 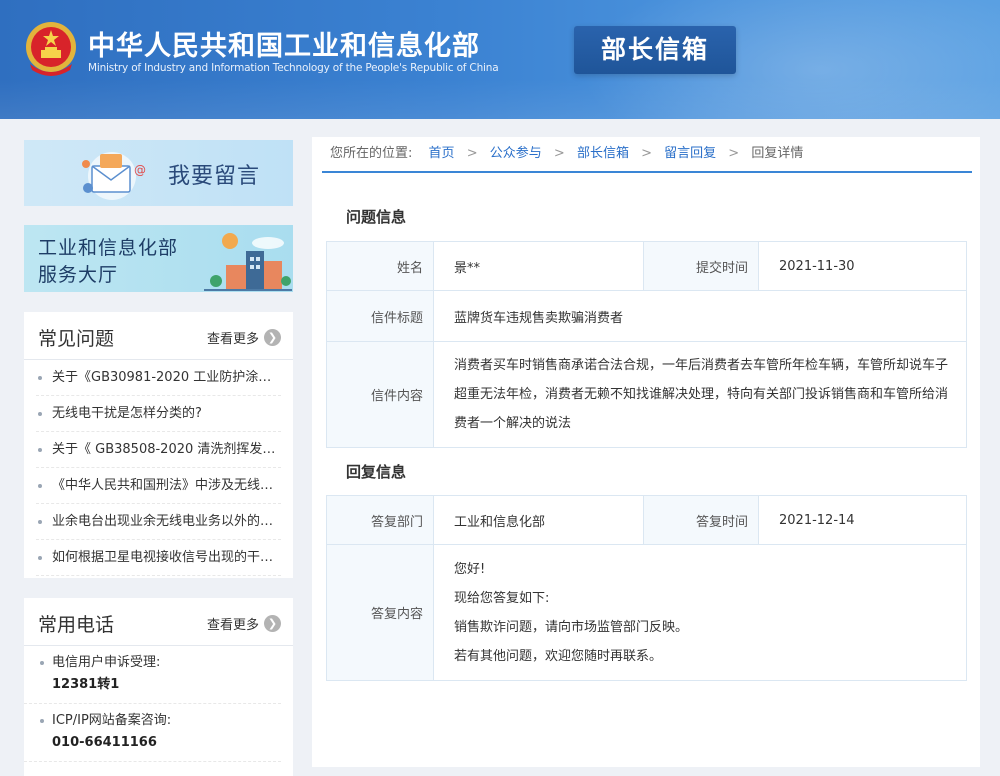 I want to click on faq-item: 关于《 GB38508-2020 清洗剂挥发性有机化合物含量限值》的有关问题, so click(x=158, y=450).